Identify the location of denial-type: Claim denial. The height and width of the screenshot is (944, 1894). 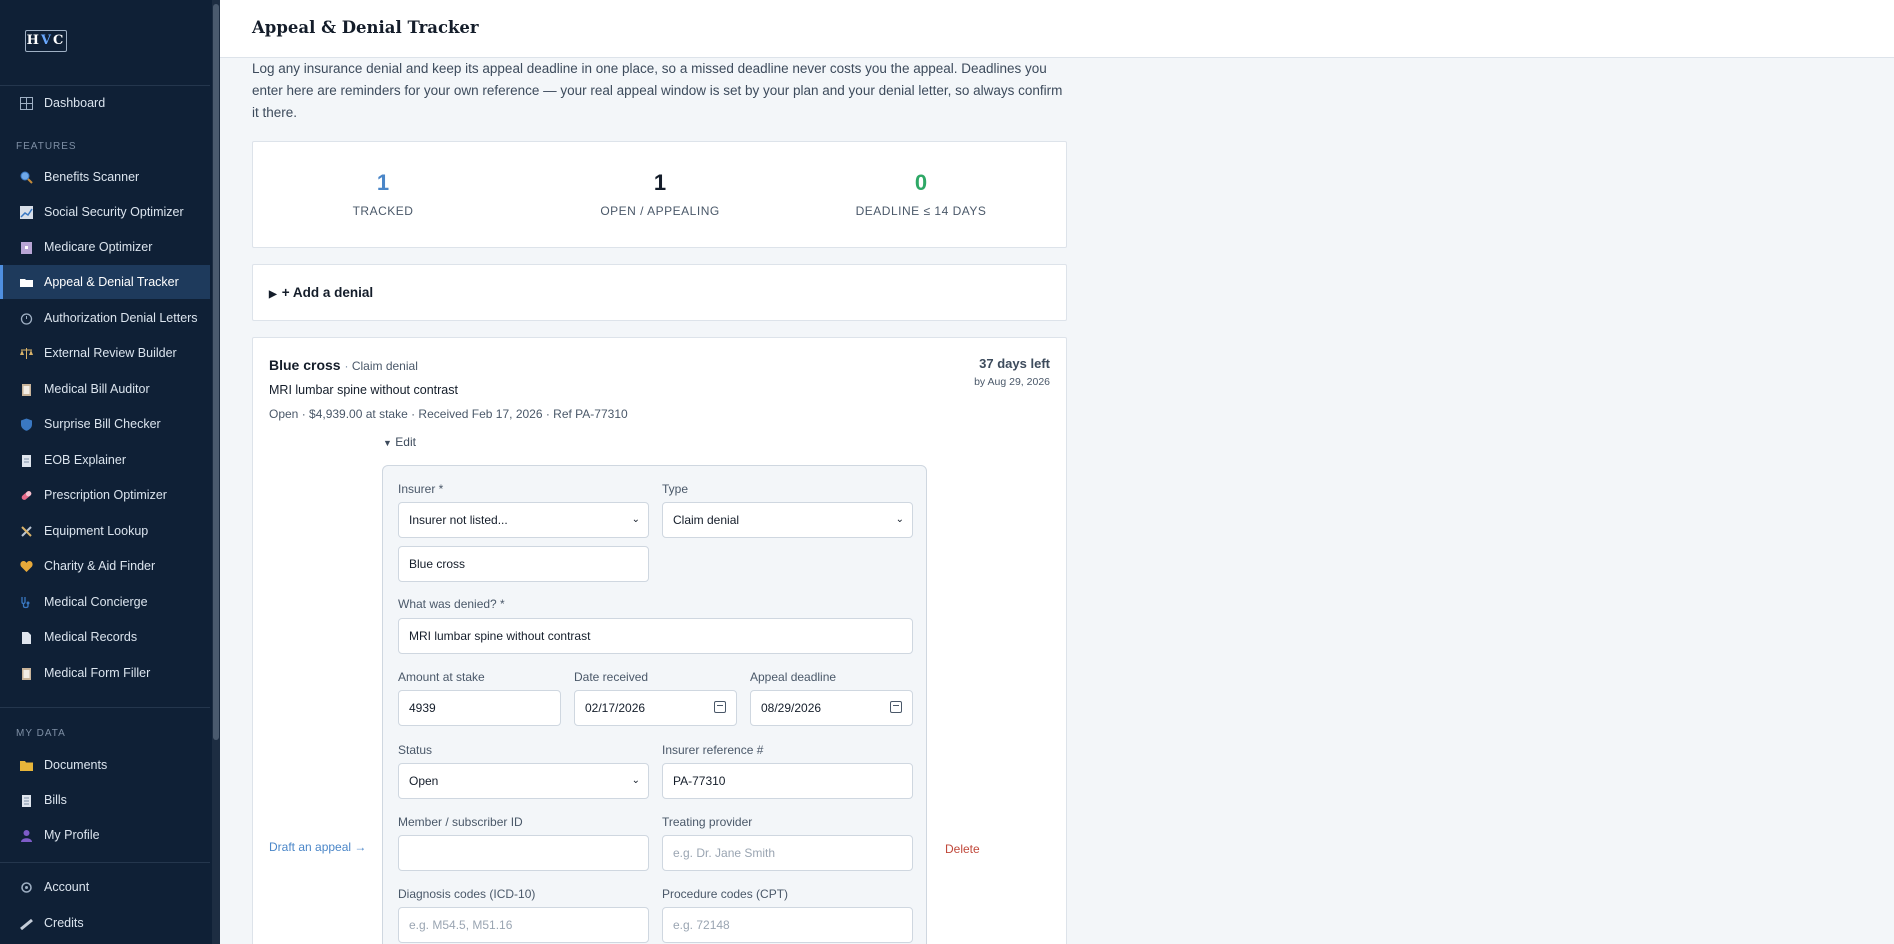
(384, 366).